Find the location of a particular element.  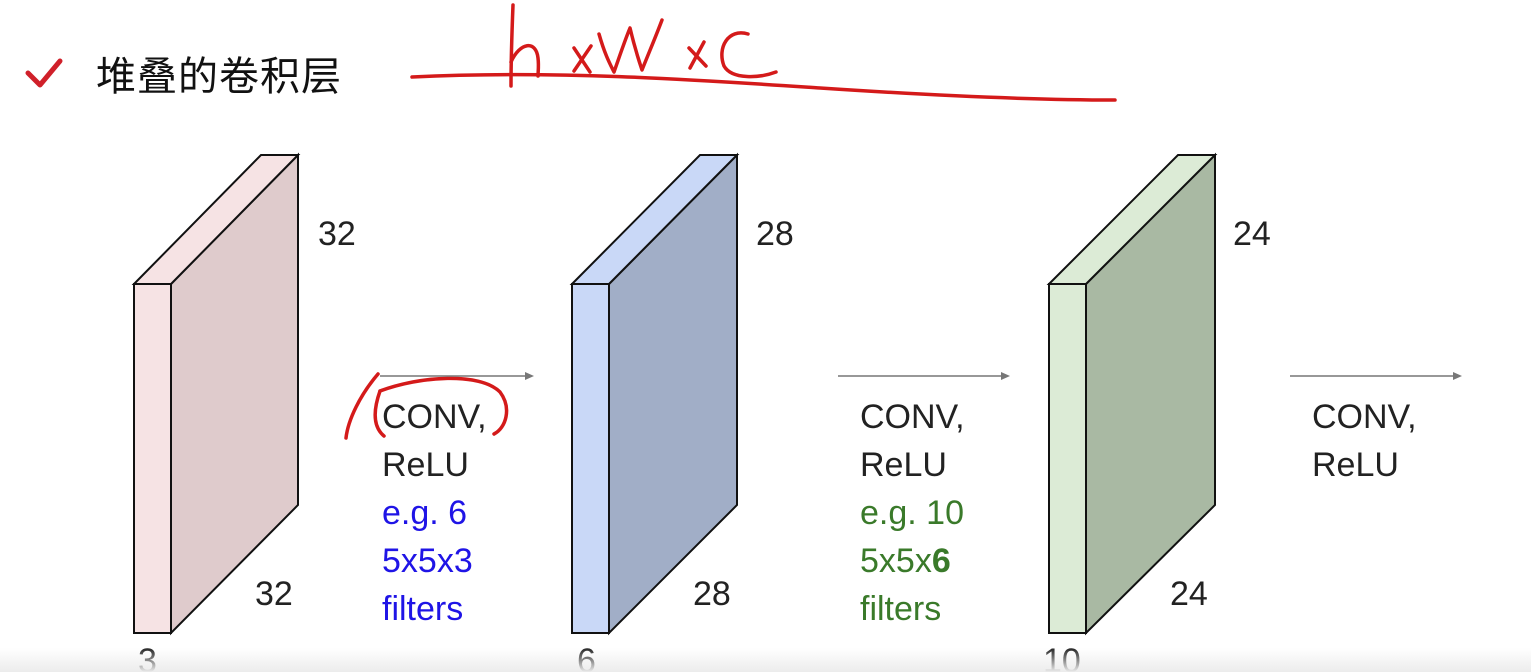

volume-conv1-width-label: 28 is located at coordinates (712, 594).